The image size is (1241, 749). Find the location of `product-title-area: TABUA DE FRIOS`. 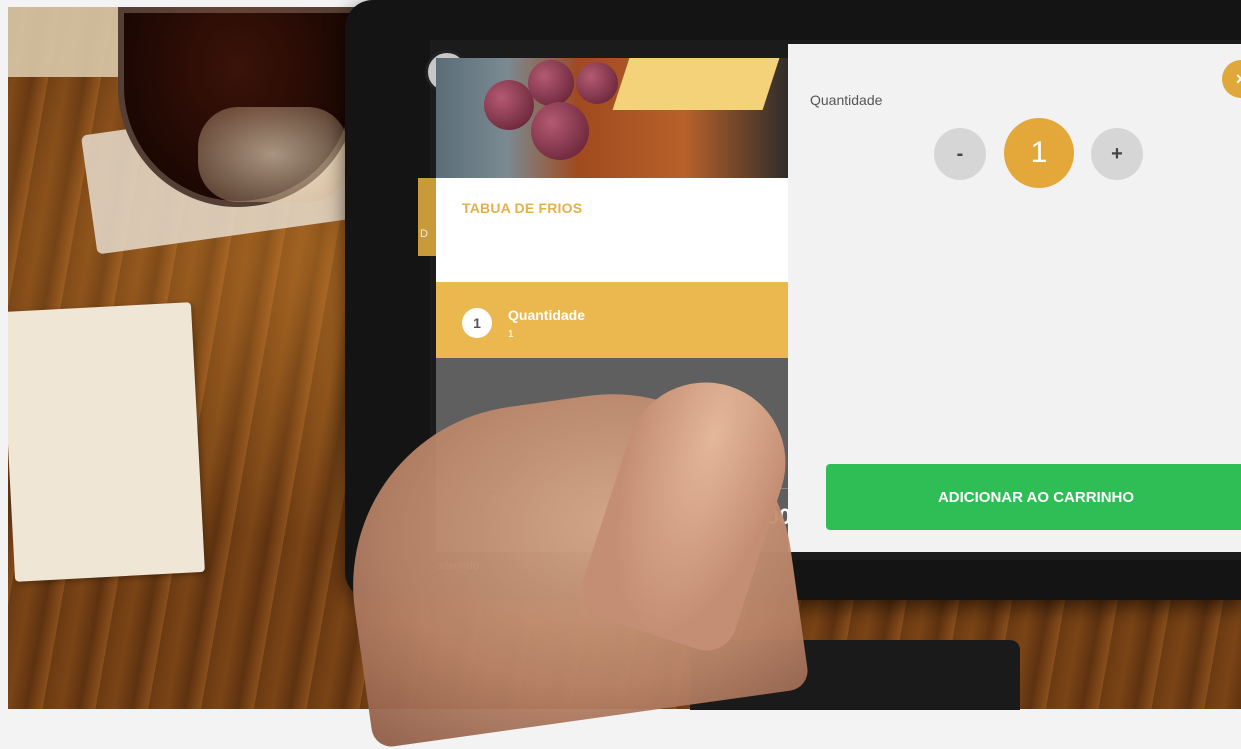

product-title-area: TABUA DE FRIOS is located at coordinates (613, 230).